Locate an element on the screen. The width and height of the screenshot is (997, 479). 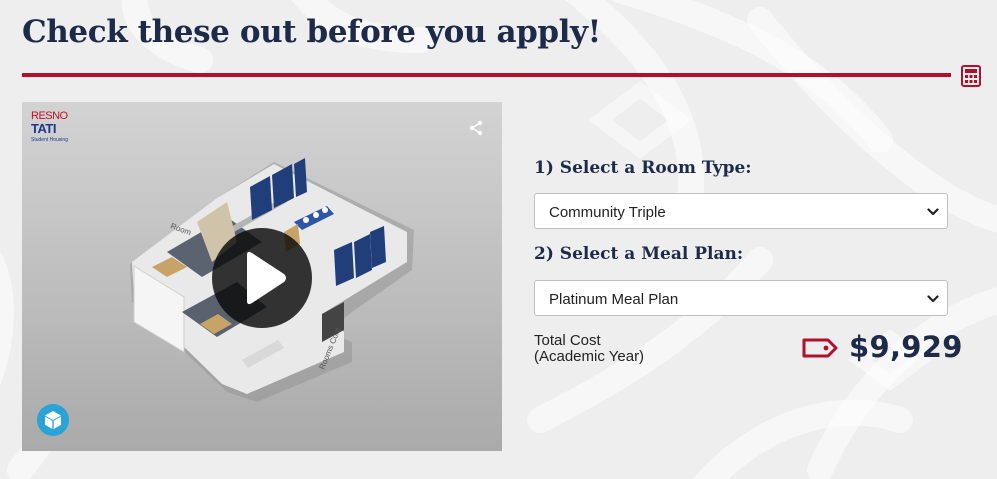
logo-line3: Student Housing is located at coordinates (49, 140).